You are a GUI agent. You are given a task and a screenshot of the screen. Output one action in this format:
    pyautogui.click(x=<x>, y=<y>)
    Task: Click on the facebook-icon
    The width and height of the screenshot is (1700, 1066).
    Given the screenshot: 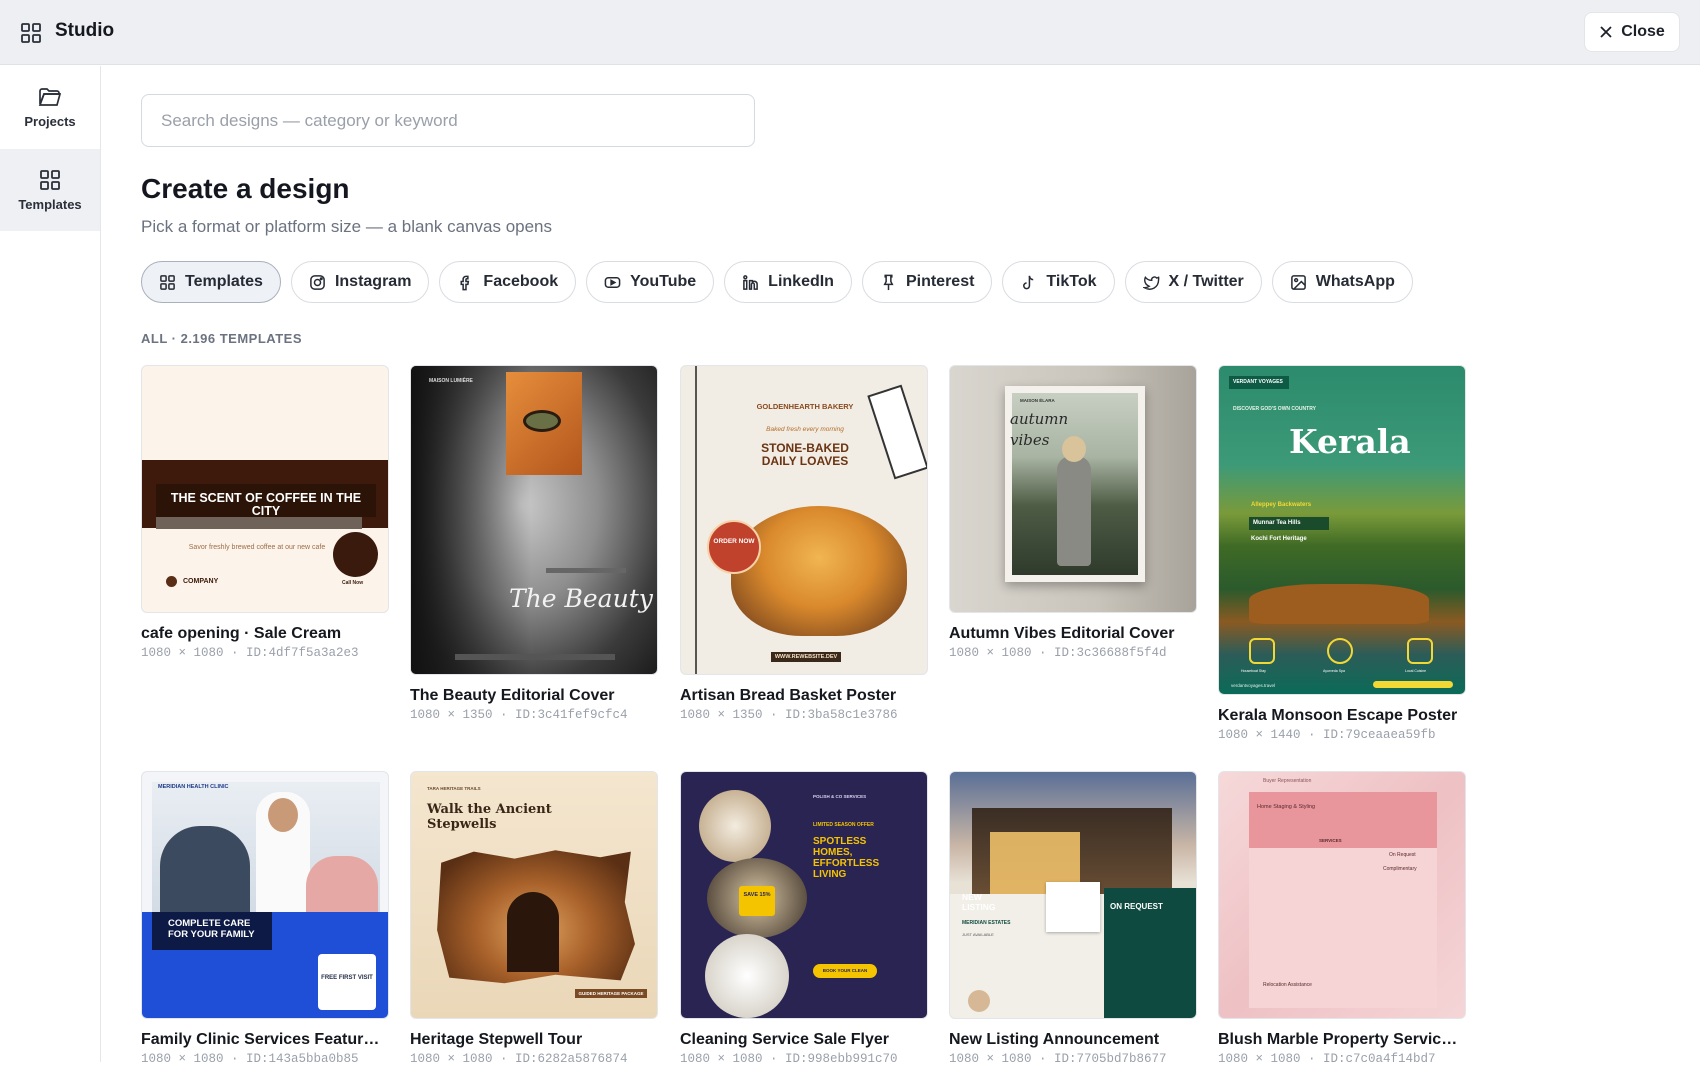 What is the action you would take?
    pyautogui.click(x=465, y=282)
    